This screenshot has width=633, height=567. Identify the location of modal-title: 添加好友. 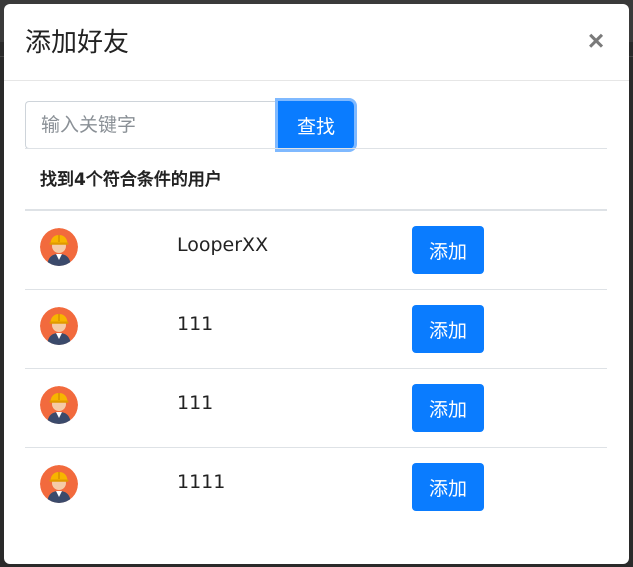
(77, 43).